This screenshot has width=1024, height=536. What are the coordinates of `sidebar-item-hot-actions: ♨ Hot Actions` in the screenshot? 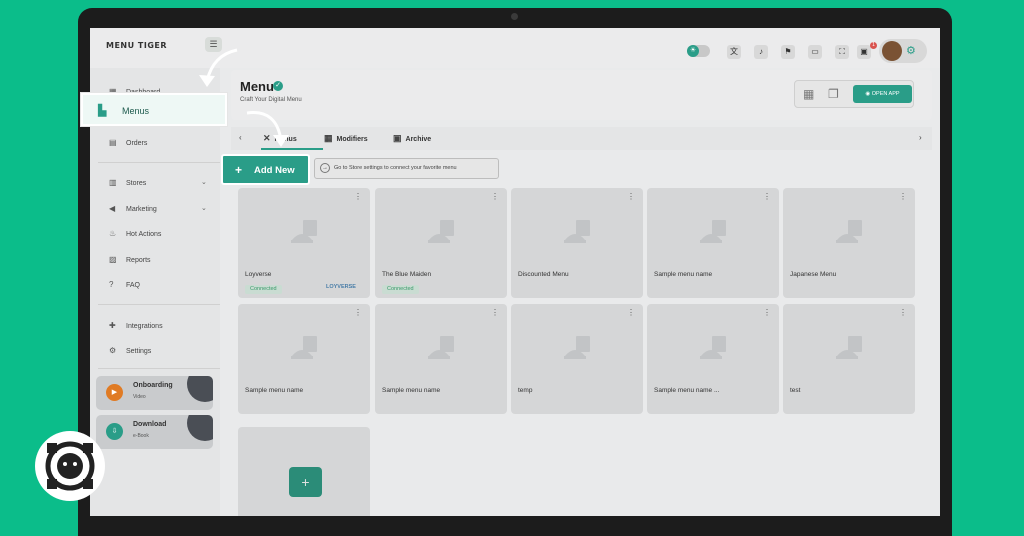 It's located at (135, 234).